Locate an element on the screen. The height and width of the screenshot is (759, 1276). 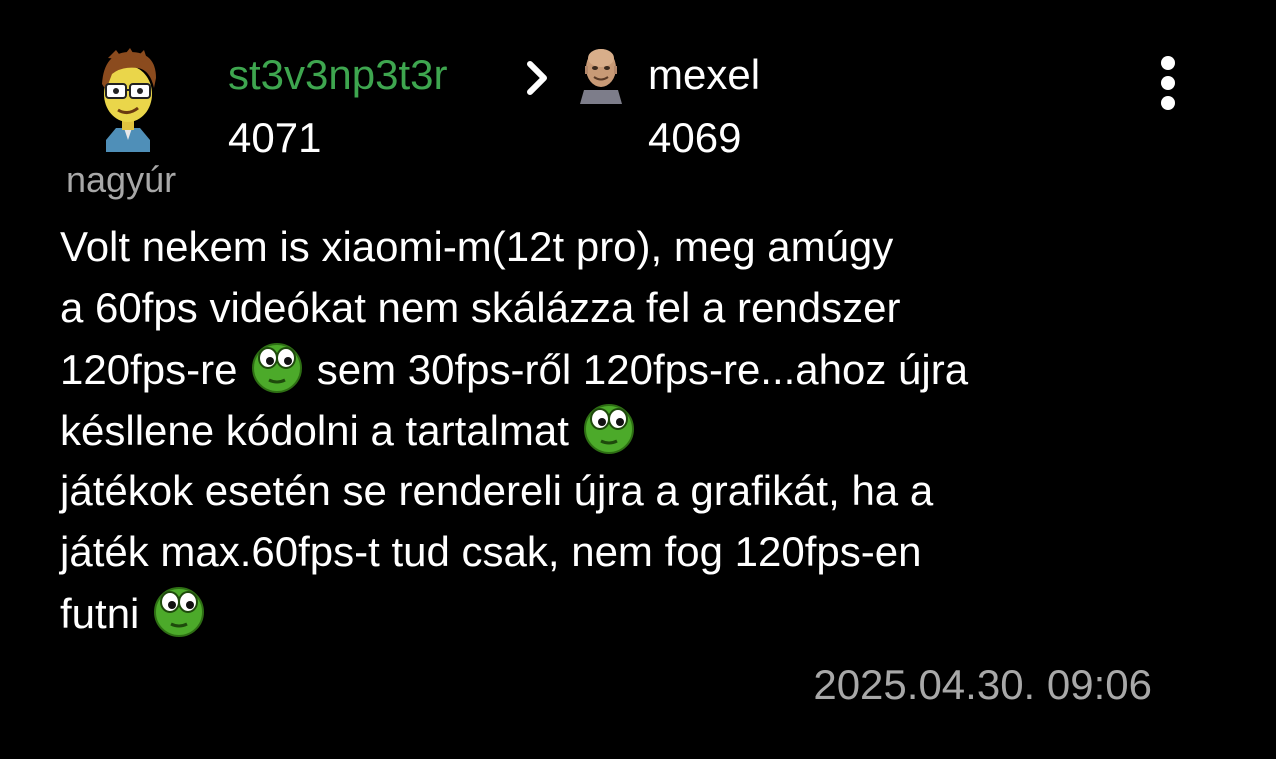
post-body-text: futni is located at coordinates (106, 613).